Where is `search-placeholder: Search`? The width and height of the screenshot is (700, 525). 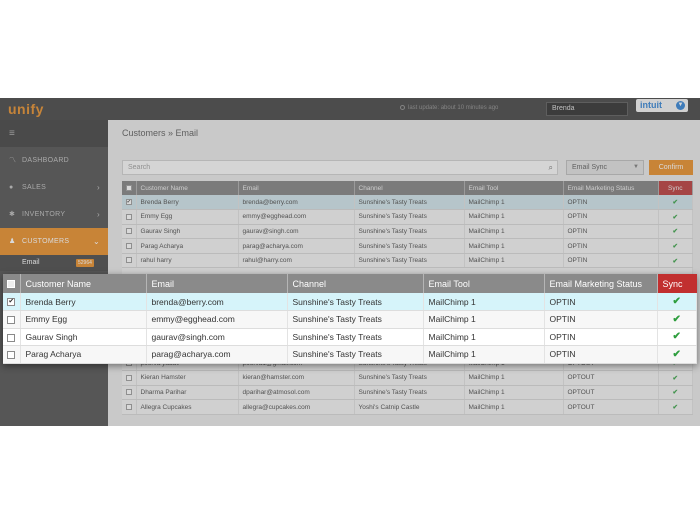 search-placeholder: Search is located at coordinates (139, 167).